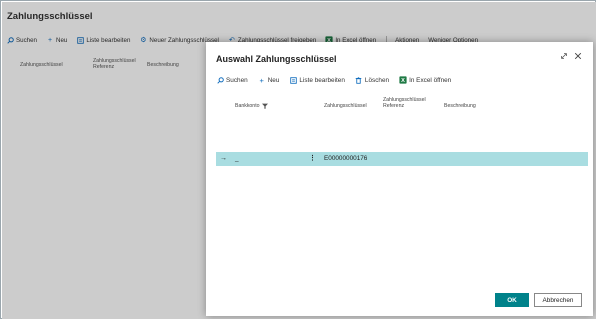  Describe the element at coordinates (402, 159) in the screenshot. I see `table-row: → _ ⋮ E00000000176` at that location.